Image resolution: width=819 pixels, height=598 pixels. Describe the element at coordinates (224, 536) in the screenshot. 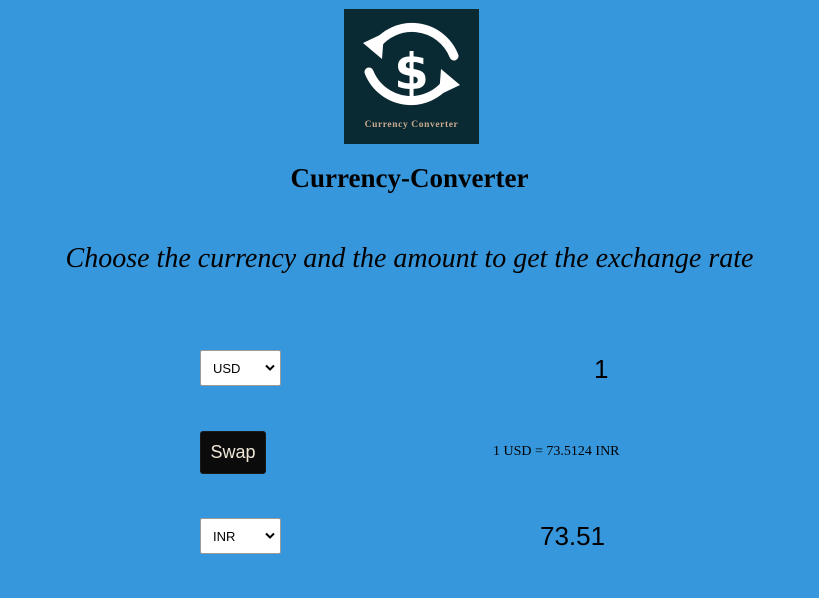

I see `to-currency-value: INR` at that location.